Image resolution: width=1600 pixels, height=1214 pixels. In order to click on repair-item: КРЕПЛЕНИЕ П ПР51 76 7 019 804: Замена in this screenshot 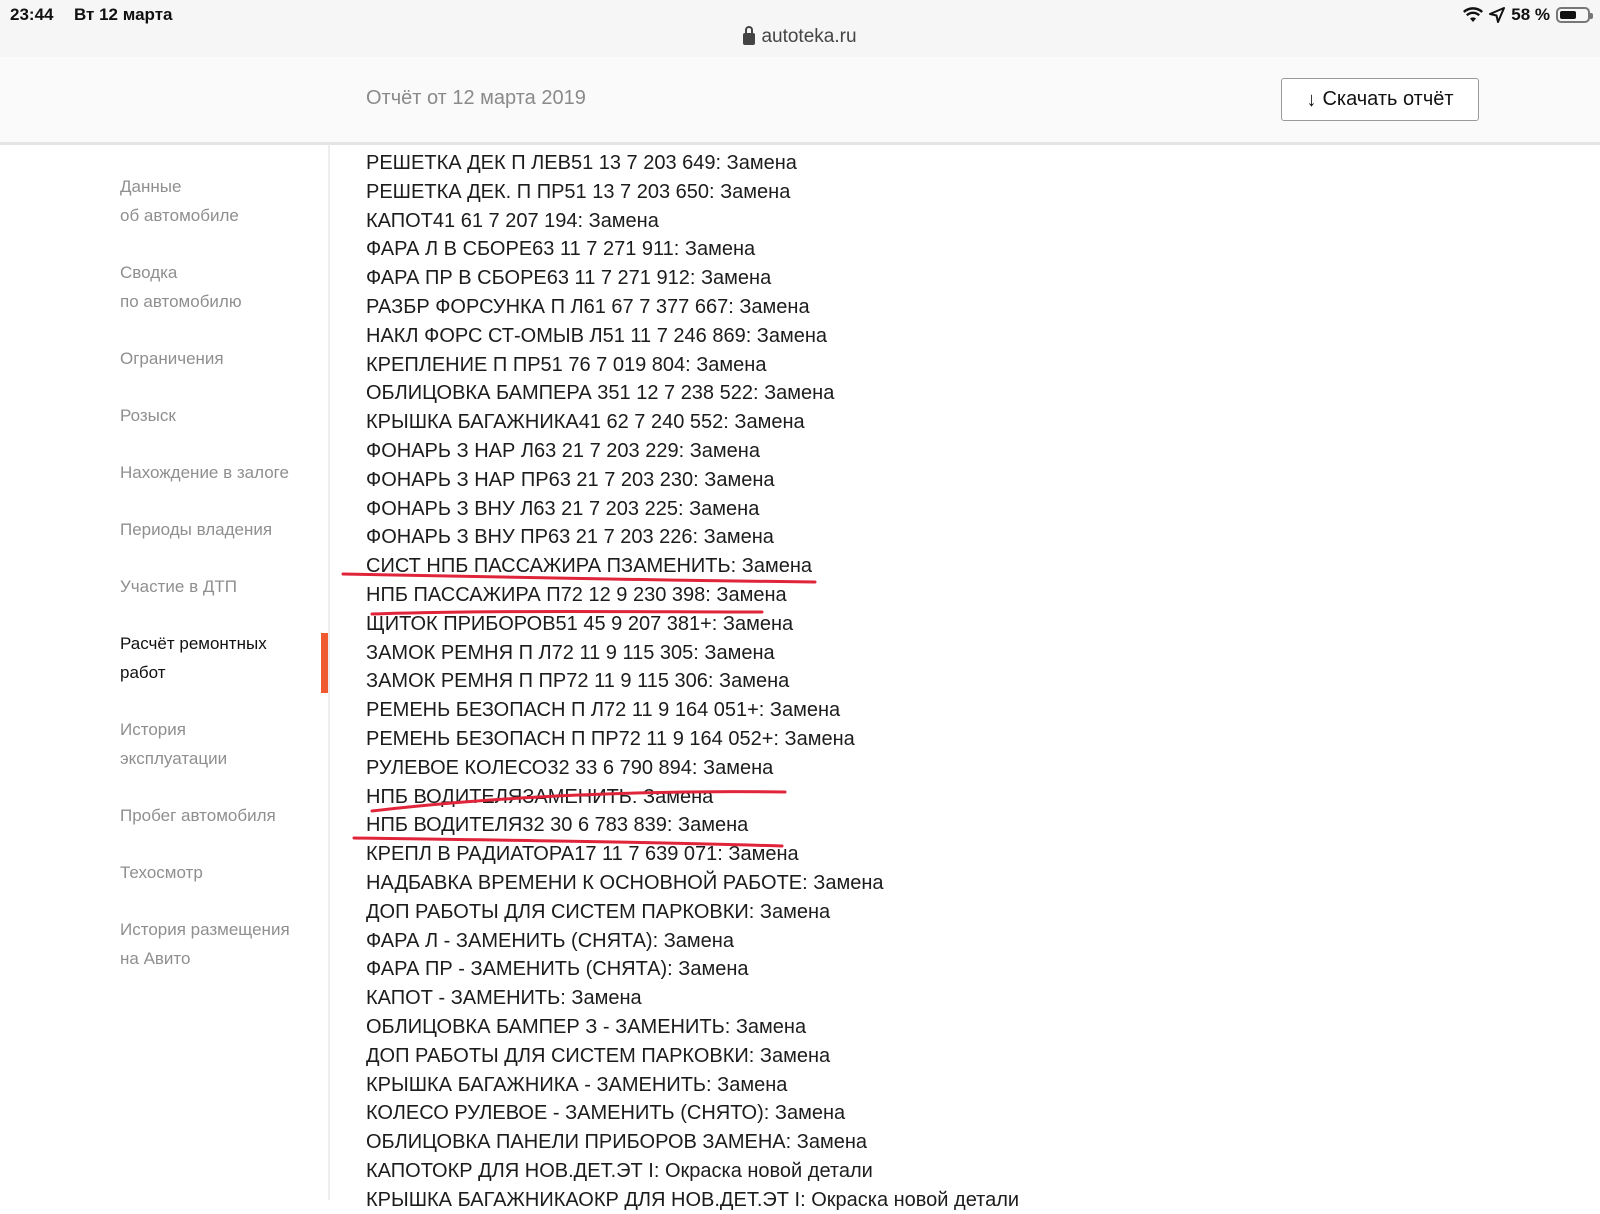, I will do `click(566, 364)`.